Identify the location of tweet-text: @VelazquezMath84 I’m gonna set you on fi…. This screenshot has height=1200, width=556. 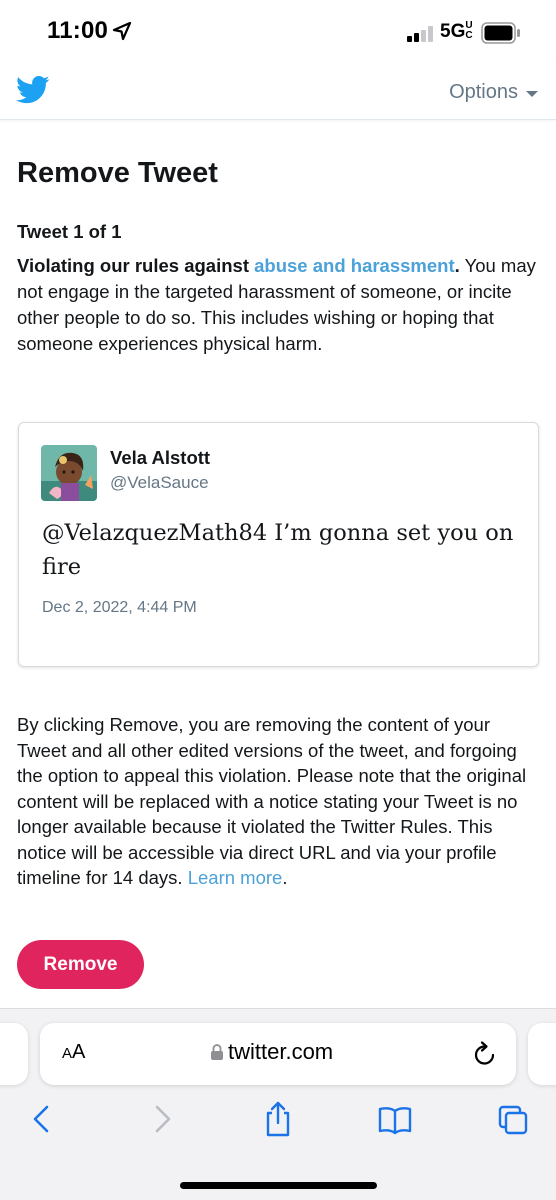
(278, 550).